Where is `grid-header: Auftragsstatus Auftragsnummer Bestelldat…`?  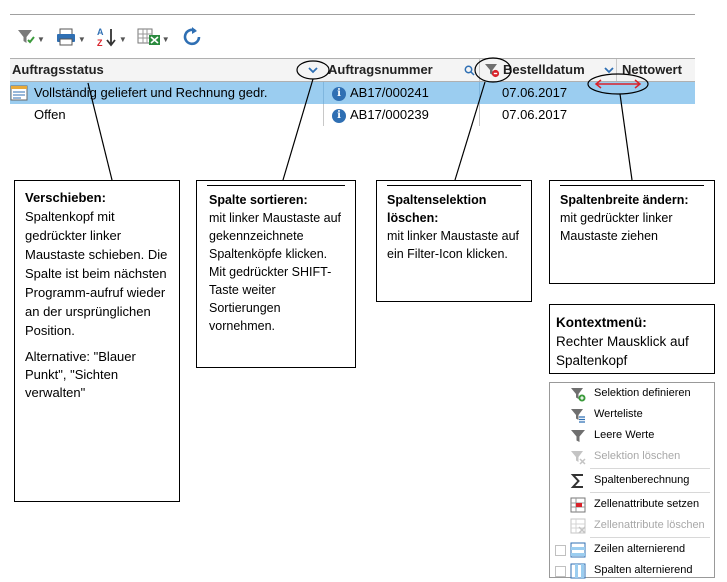
grid-header: Auftragsstatus Auftragsnummer Bestelldat… is located at coordinates (352, 70).